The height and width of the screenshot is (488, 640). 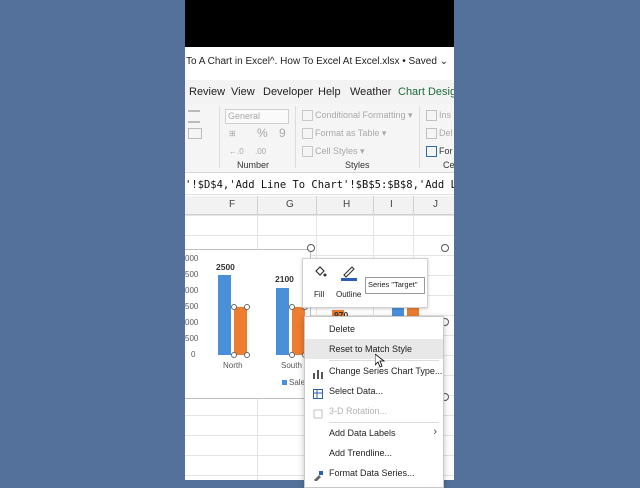 What do you see at coordinates (194, 116) in the screenshot?
I see `align-icon` at bounding box center [194, 116].